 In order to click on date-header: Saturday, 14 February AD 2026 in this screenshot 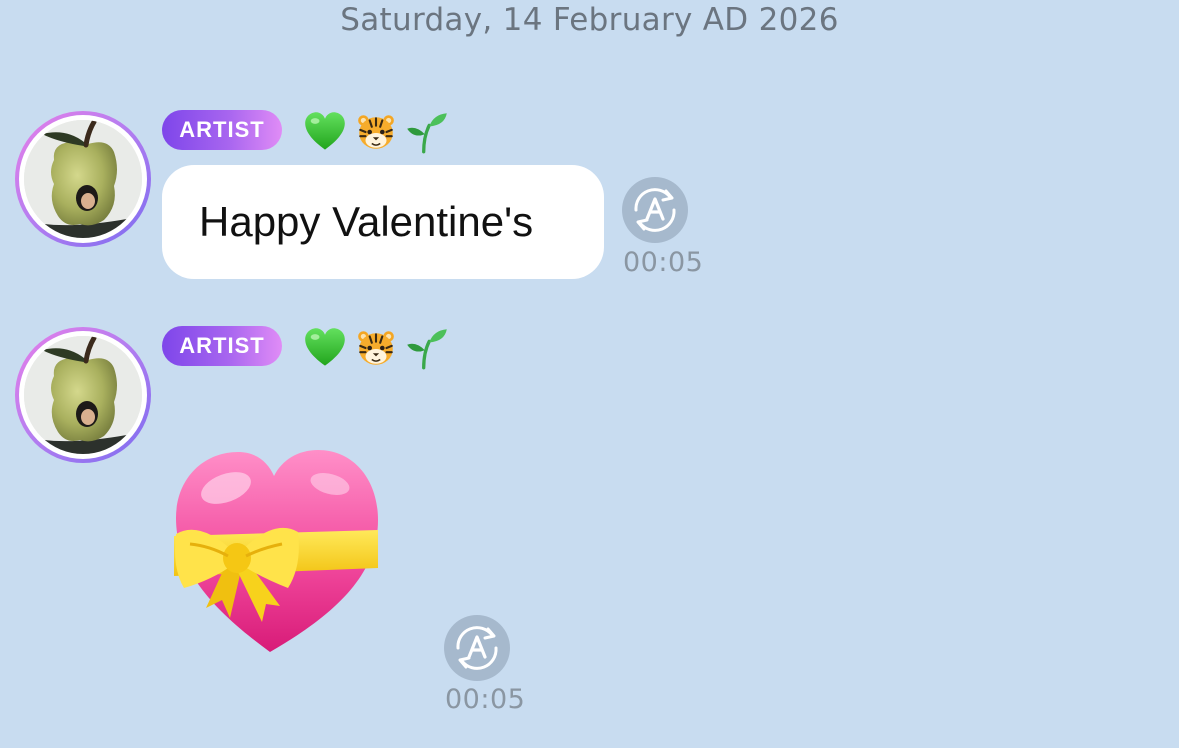, I will do `click(589, 20)`.